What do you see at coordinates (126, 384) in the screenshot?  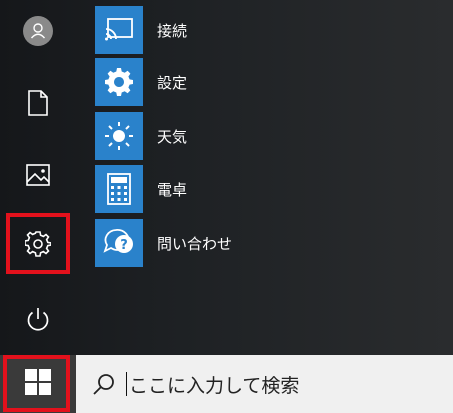 I see `text-caret` at bounding box center [126, 384].